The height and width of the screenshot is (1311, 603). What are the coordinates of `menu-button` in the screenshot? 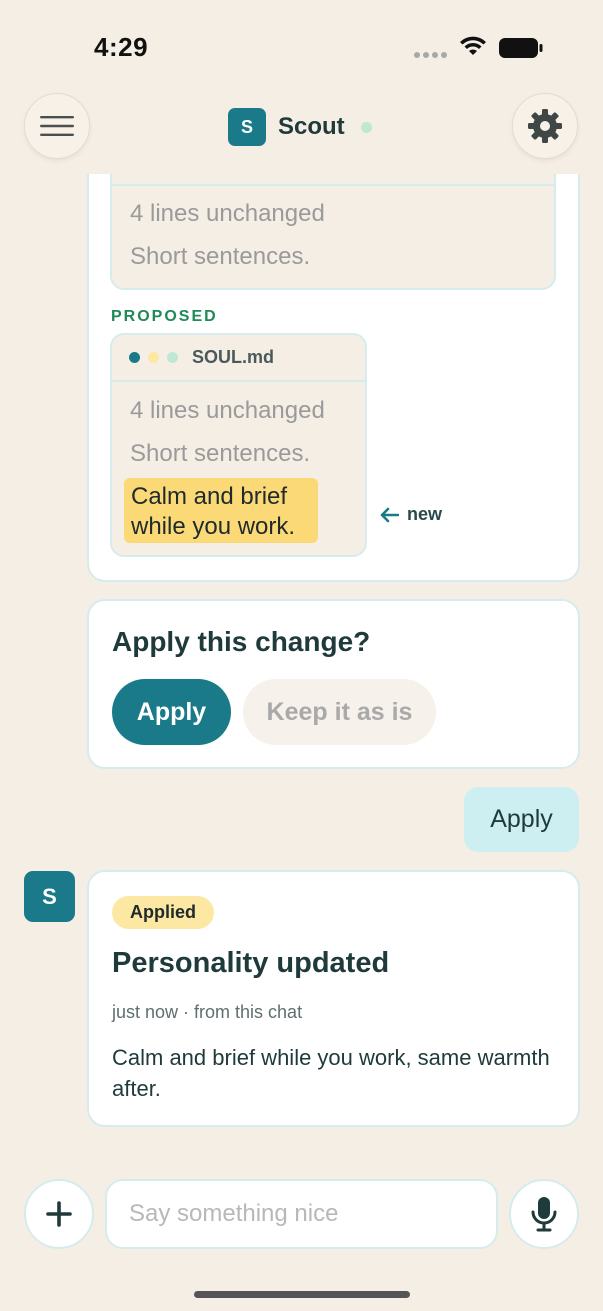 It's located at (57, 126).